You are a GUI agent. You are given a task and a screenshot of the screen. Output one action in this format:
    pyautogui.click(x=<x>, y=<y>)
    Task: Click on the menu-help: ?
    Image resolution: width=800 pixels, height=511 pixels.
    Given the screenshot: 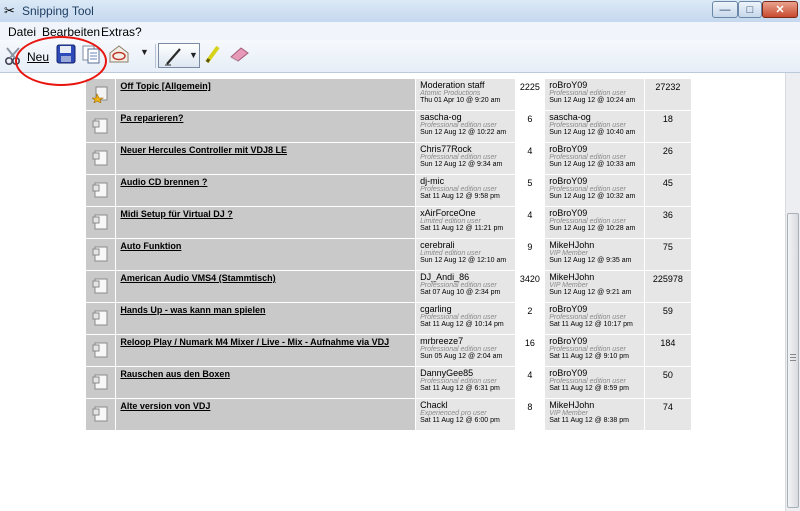 What is the action you would take?
    pyautogui.click(x=138, y=32)
    